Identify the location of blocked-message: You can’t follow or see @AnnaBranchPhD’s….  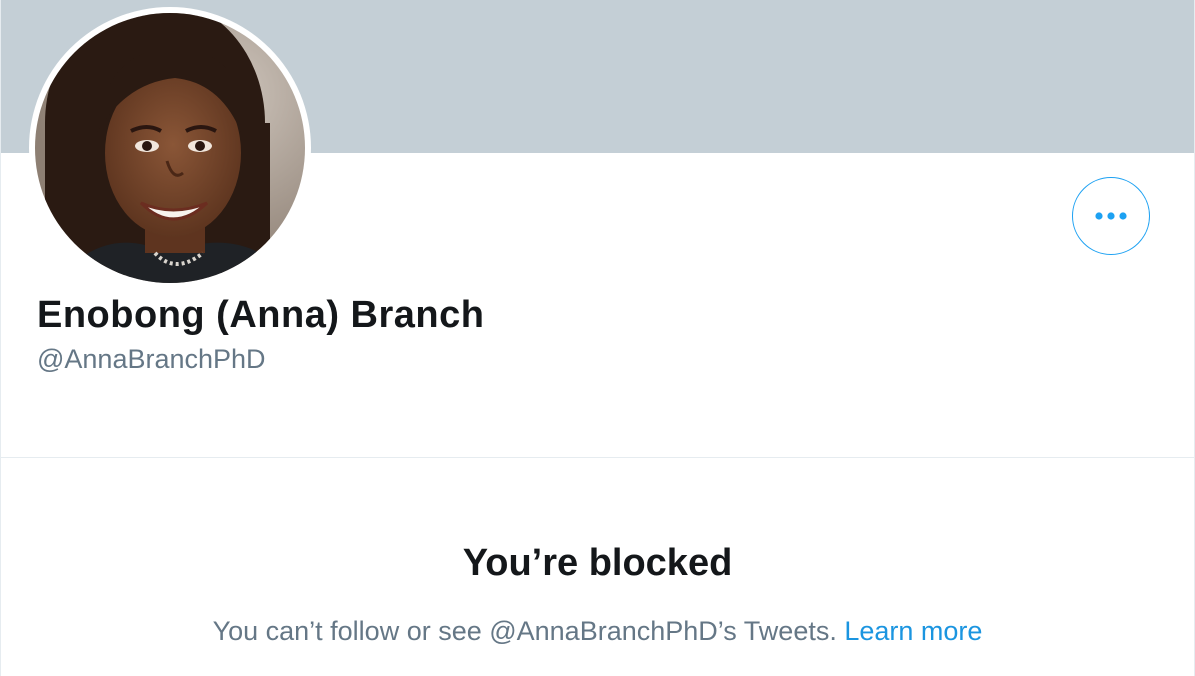
(524, 631).